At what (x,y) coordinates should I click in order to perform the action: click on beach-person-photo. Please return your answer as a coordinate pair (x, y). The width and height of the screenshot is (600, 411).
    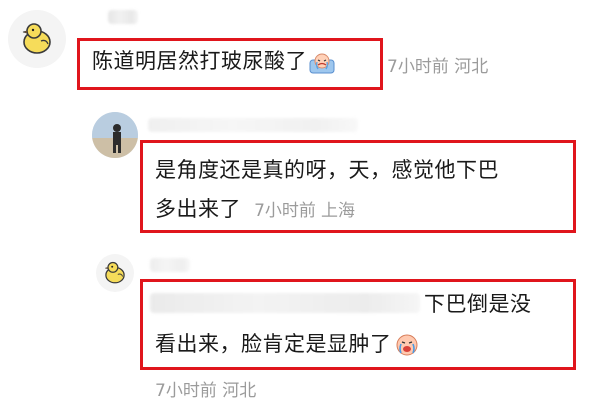
    Looking at the image, I should click on (115, 135).